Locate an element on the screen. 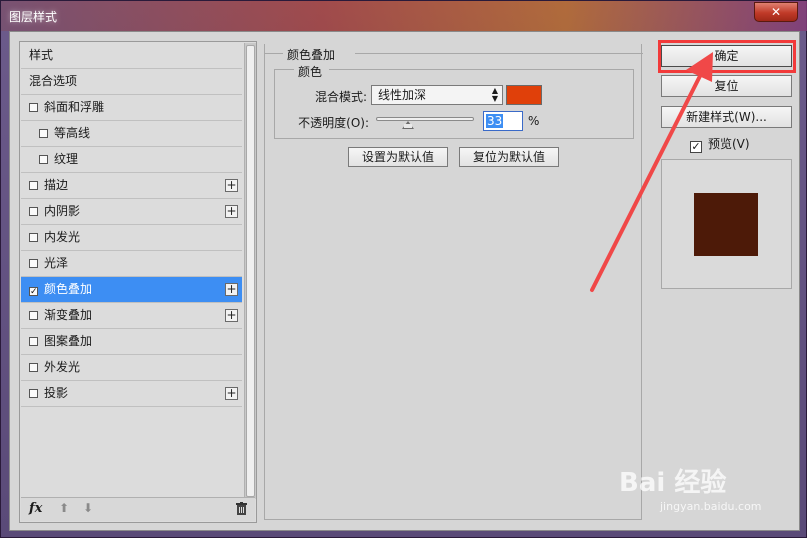 This screenshot has height=538, width=807. style-item: 图案叠加 is located at coordinates (131, 342).